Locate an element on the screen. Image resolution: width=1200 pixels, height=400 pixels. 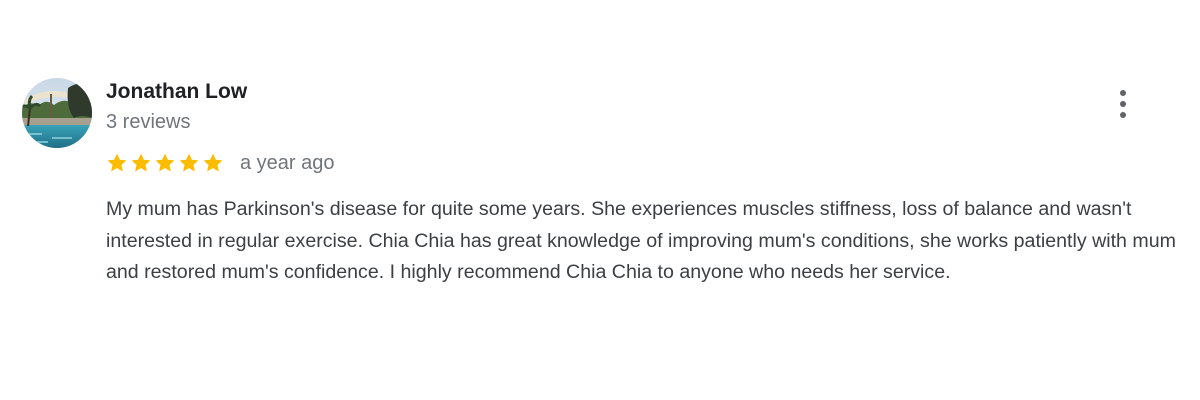
avatar-photo-icon is located at coordinates (57, 113).